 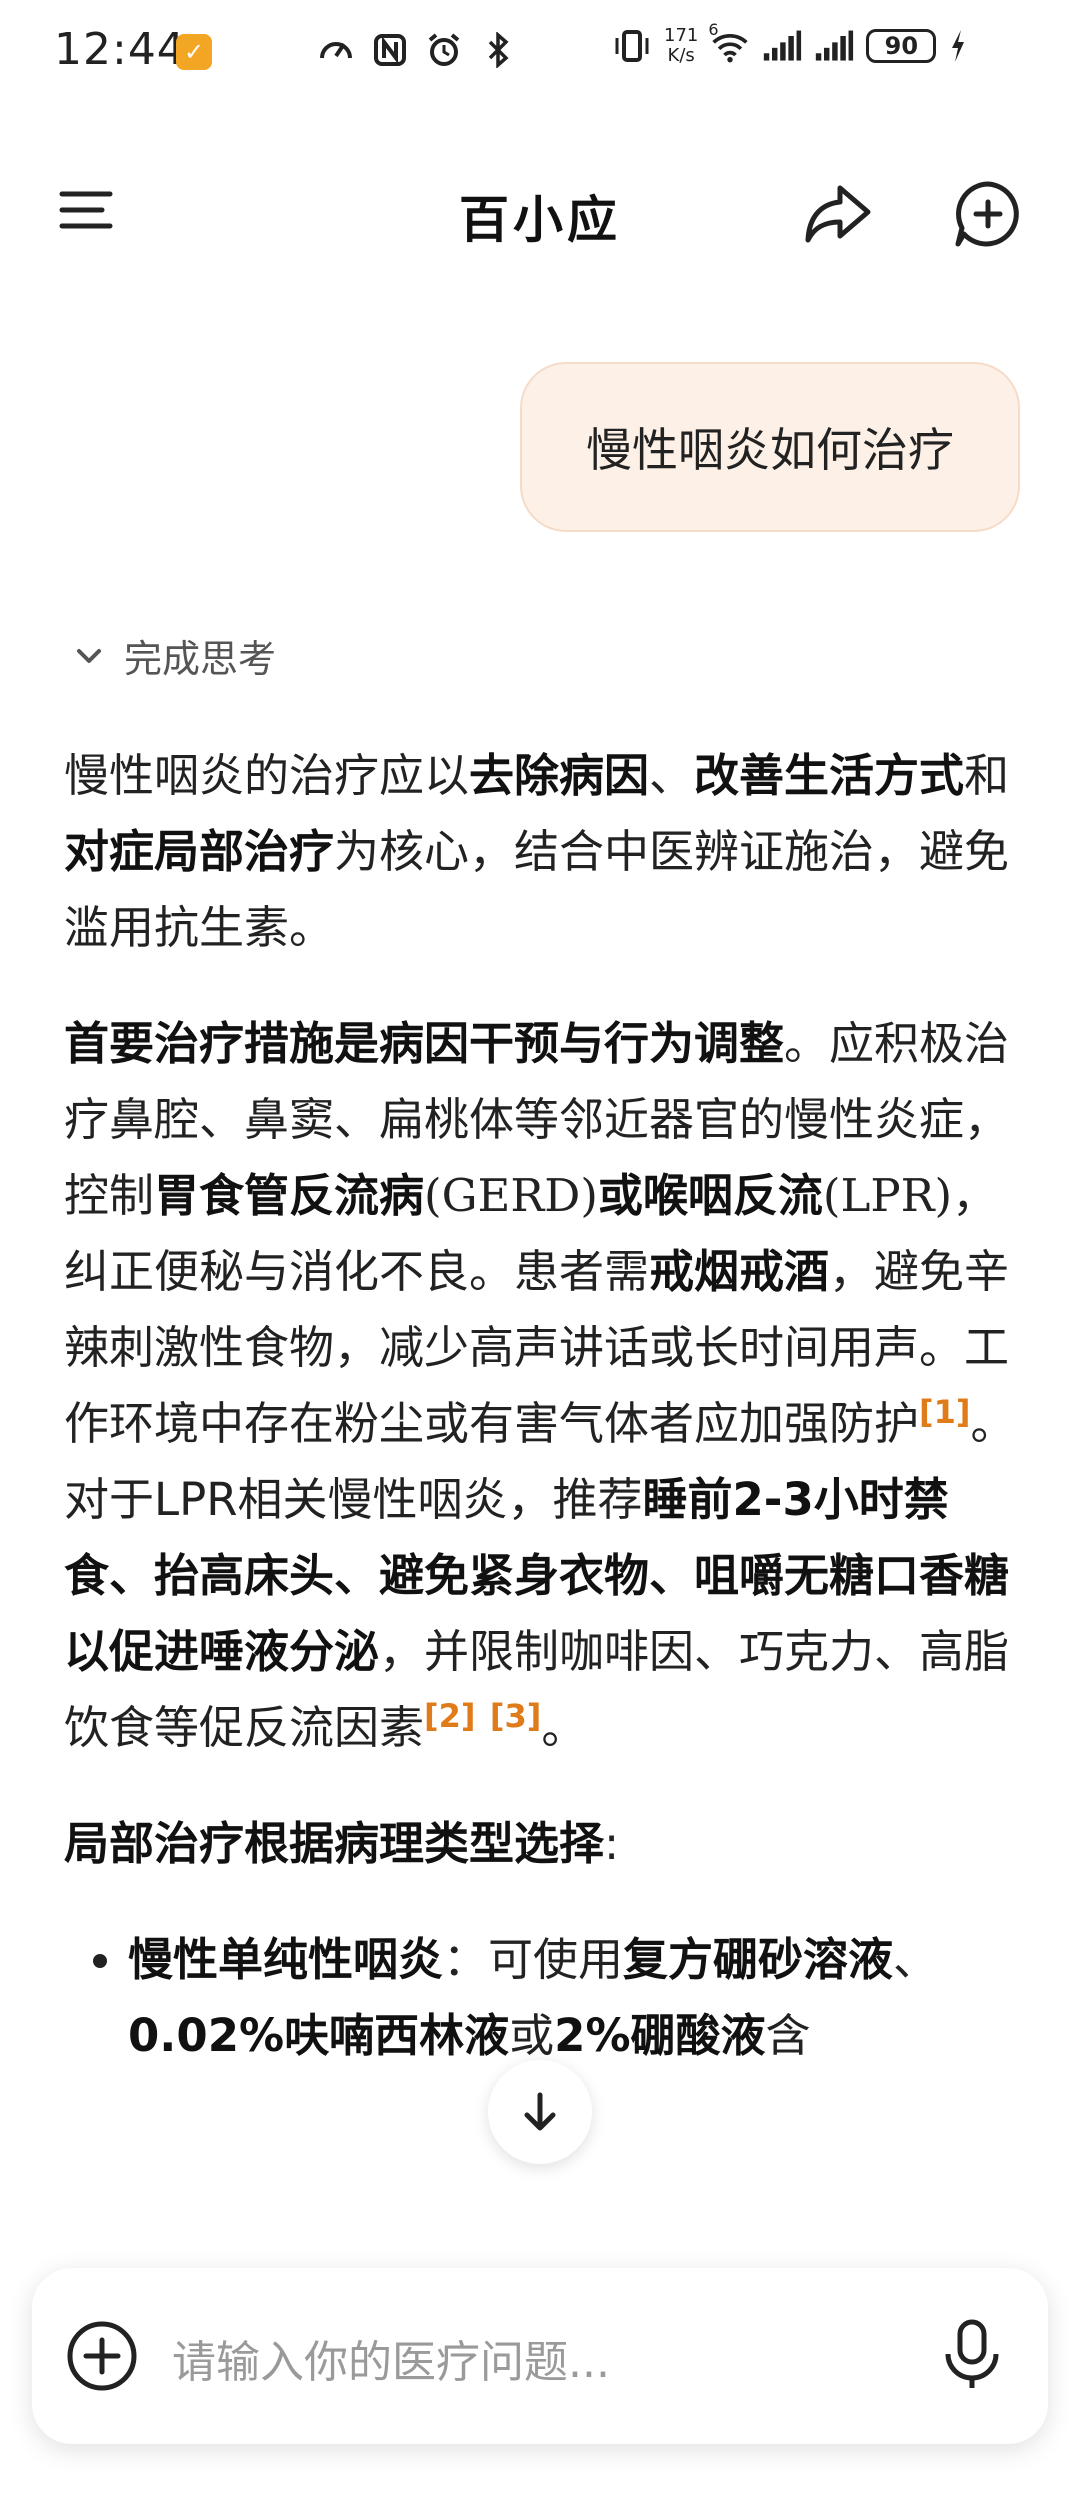 What do you see at coordinates (901, 46) in the screenshot?
I see `battery-indicator: 90` at bounding box center [901, 46].